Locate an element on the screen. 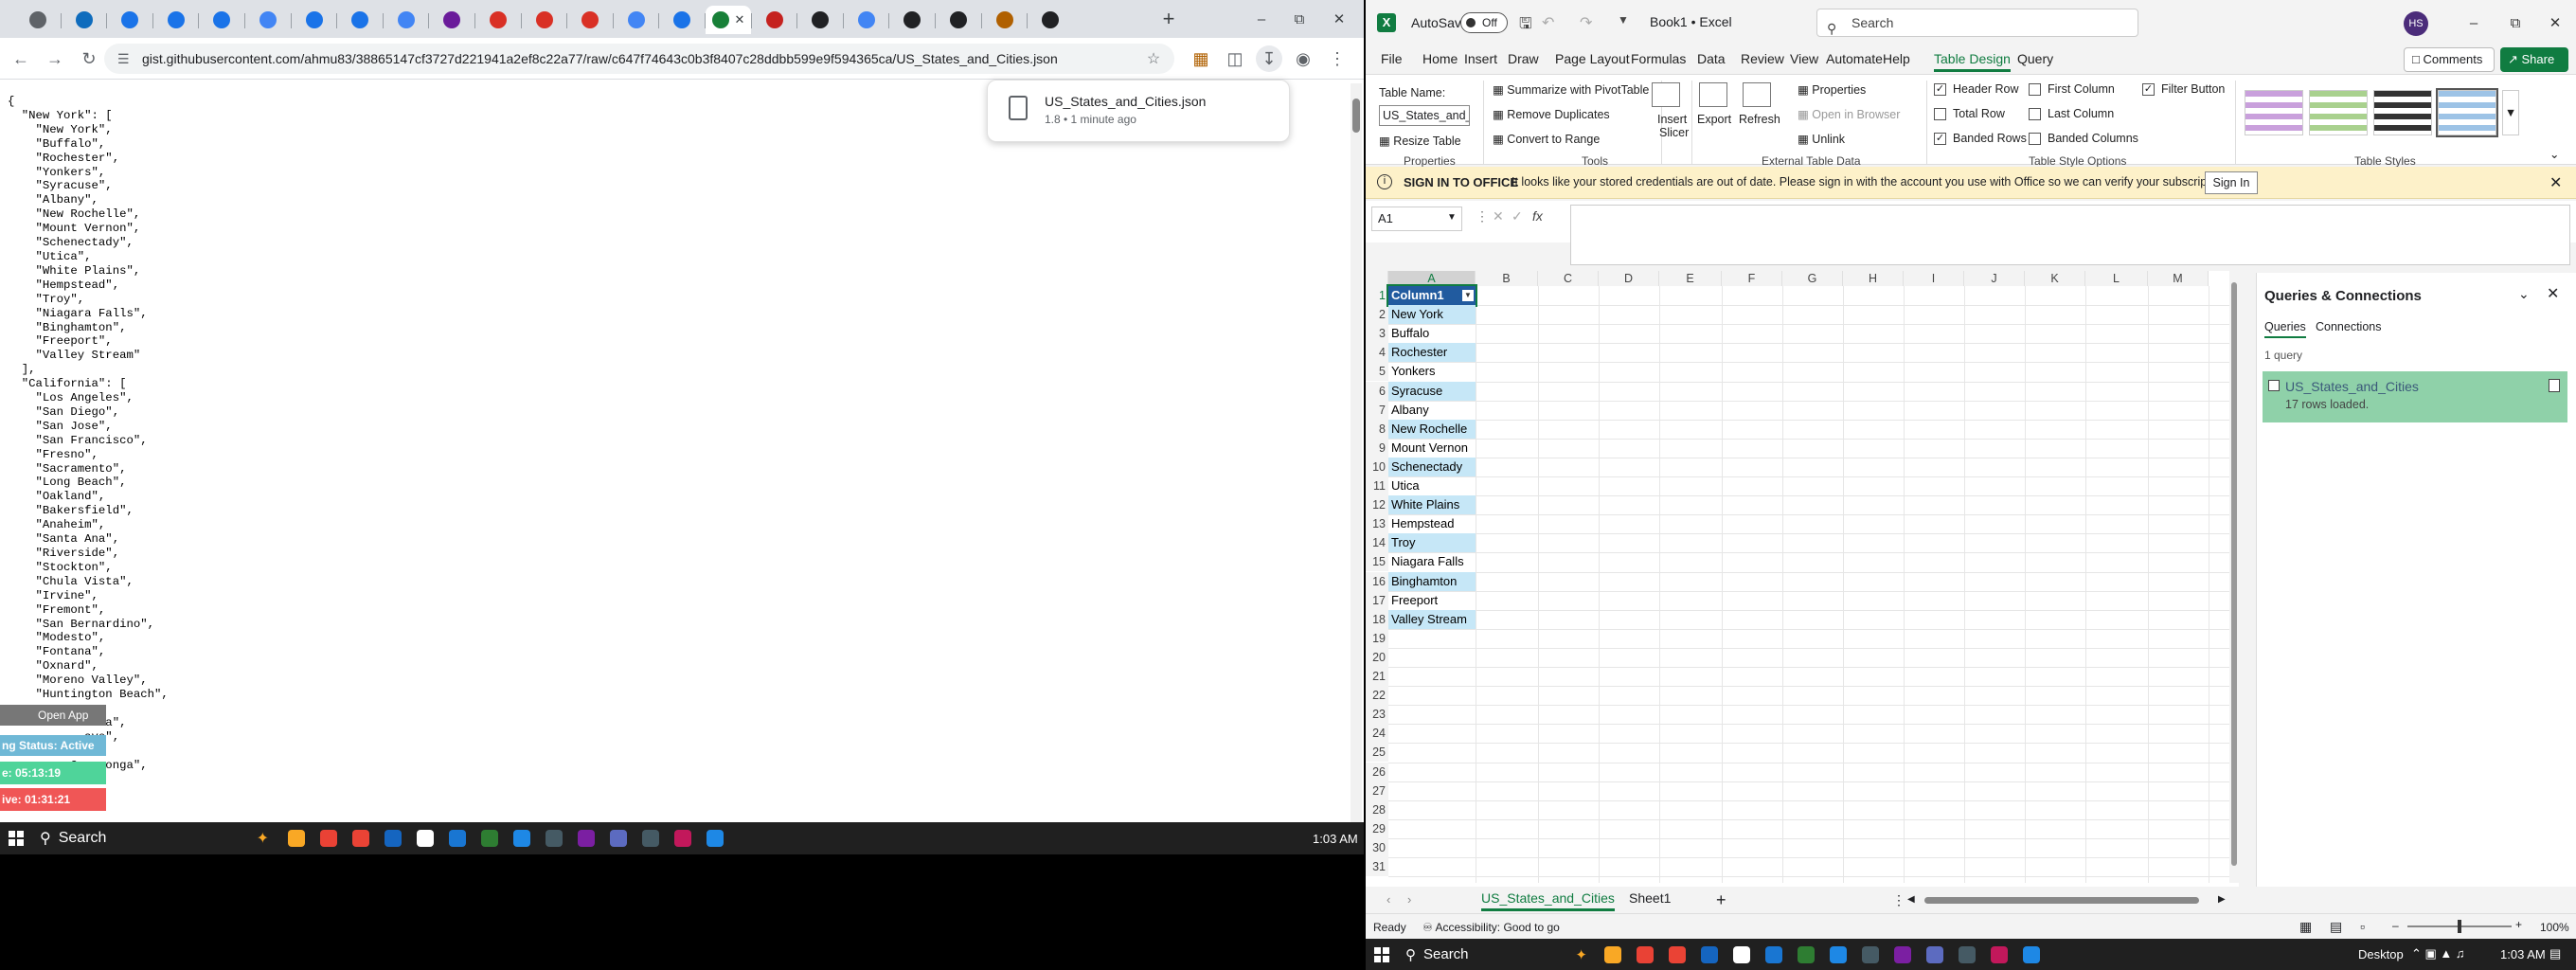  column-header: M is located at coordinates (2178, 278).